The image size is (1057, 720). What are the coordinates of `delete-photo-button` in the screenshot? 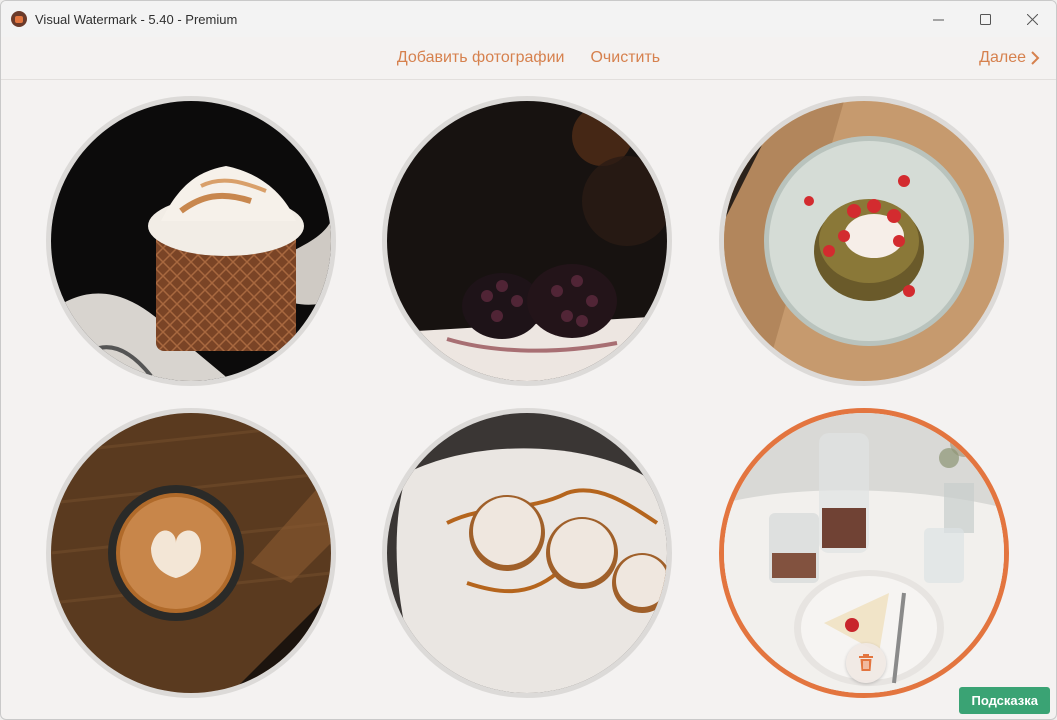 It's located at (866, 663).